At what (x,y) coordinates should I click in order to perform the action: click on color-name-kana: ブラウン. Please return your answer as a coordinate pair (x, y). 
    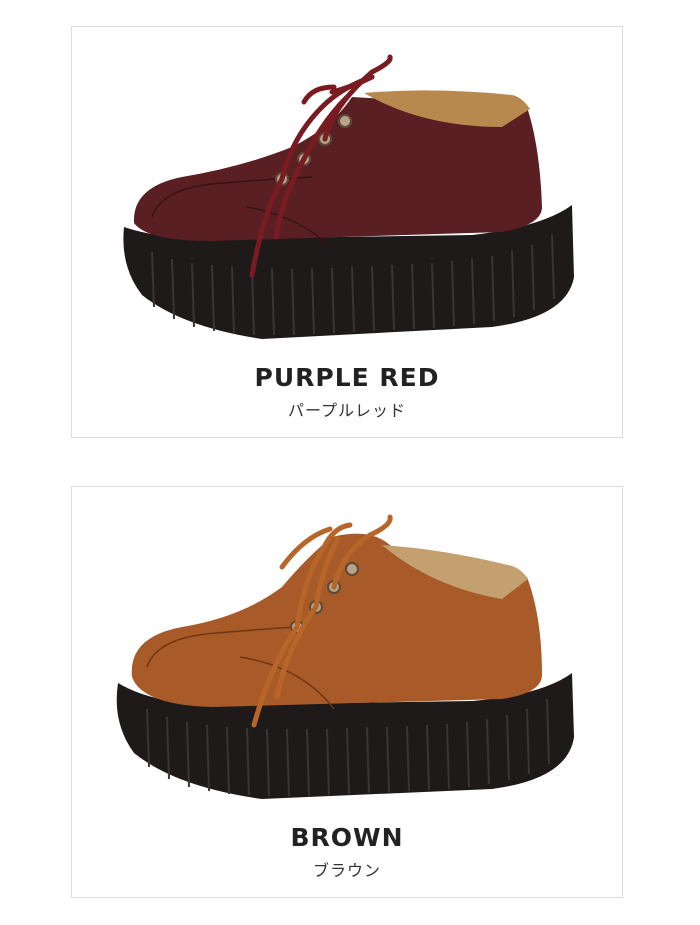
    Looking at the image, I should click on (346, 870).